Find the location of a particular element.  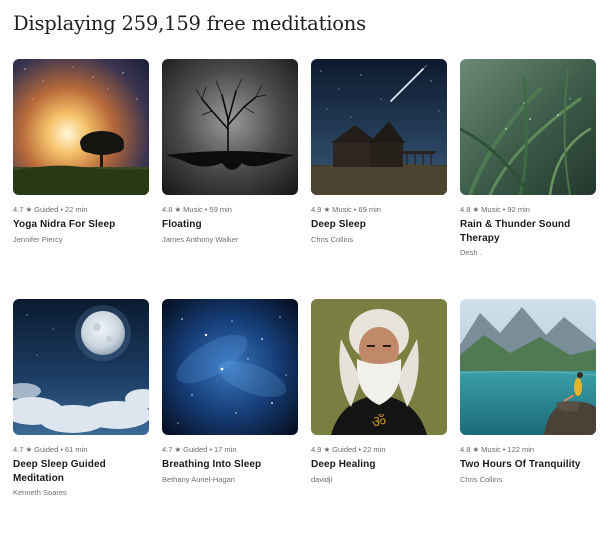

meditation-title: Floating is located at coordinates (230, 225).